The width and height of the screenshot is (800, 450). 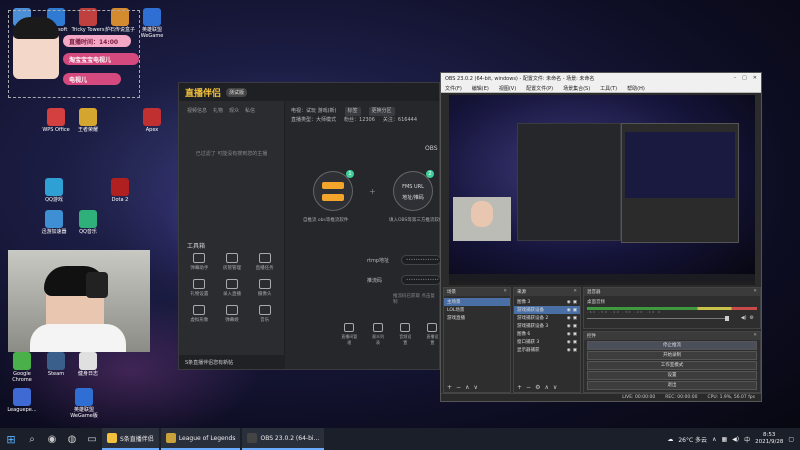 I want to click on desktop-icon: Google Chrome, so click(x=22, y=367).